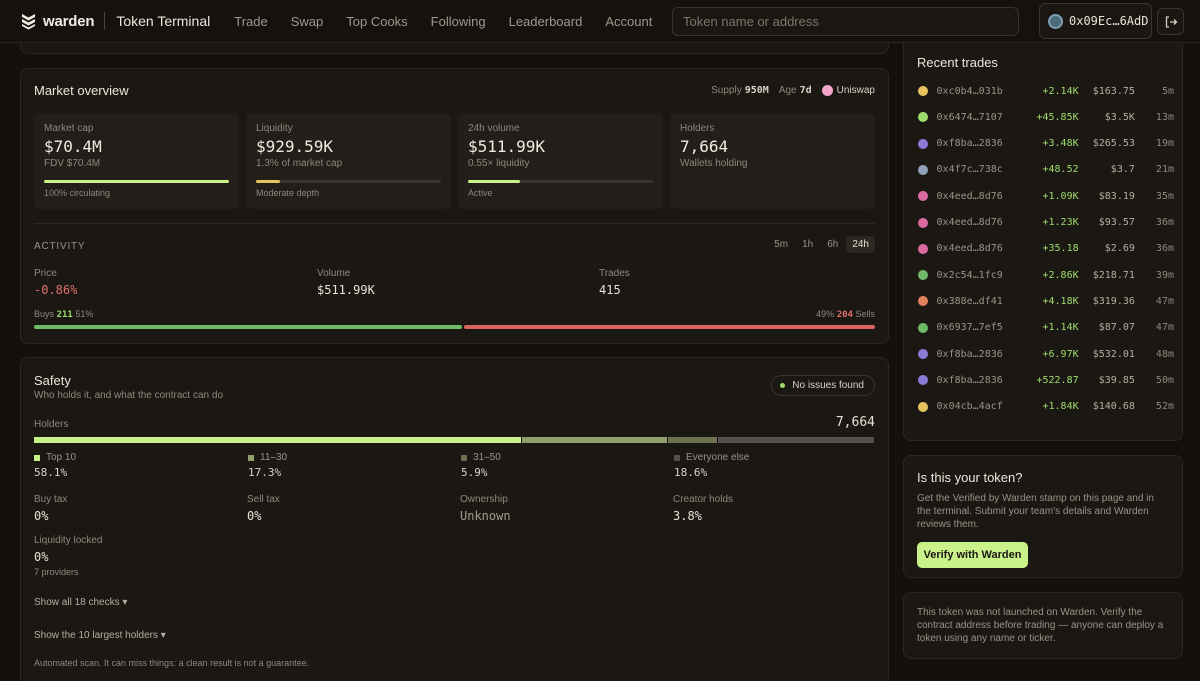 The height and width of the screenshot is (681, 1200). What do you see at coordinates (1170, 21) in the screenshot?
I see `logout-button` at bounding box center [1170, 21].